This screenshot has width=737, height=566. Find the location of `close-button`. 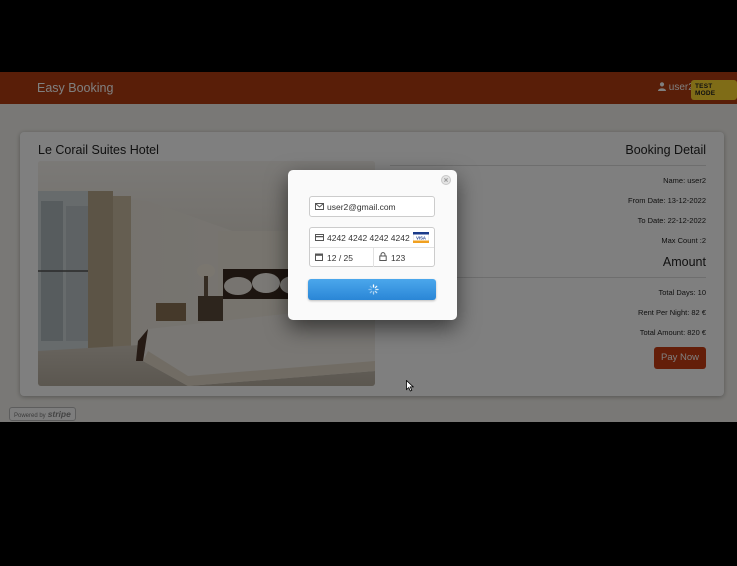

close-button is located at coordinates (446, 180).